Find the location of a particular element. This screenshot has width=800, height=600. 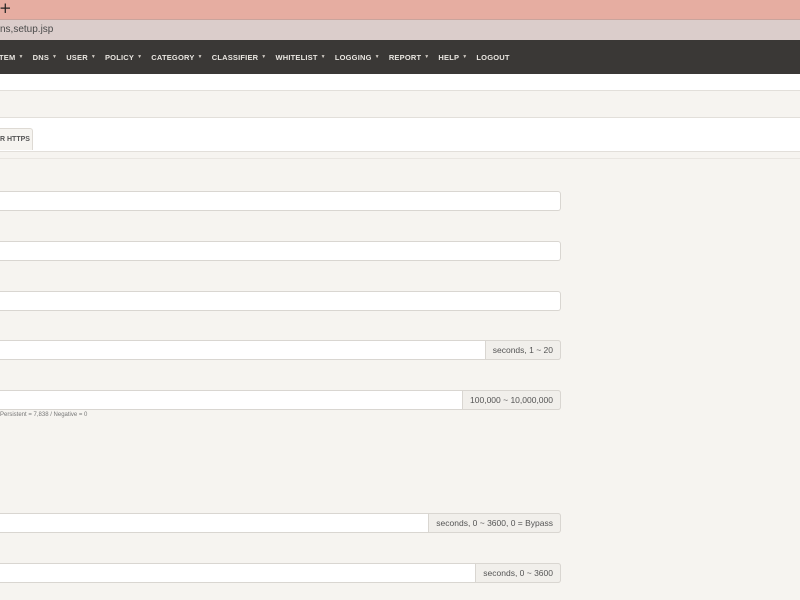

timeout-field: seconds, 1 ~ 20 is located at coordinates (280, 350).